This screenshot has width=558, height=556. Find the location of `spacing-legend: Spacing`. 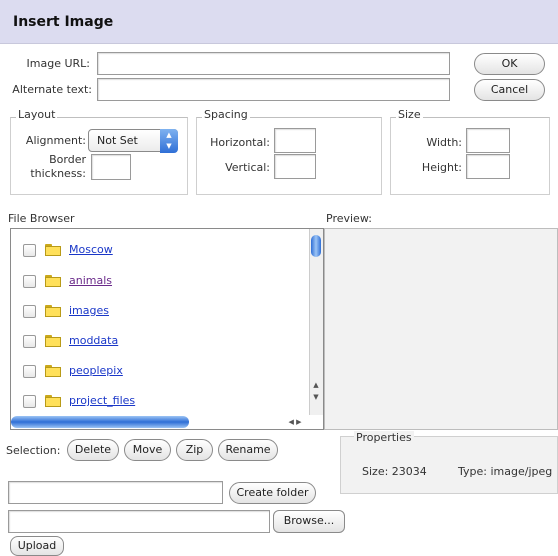

spacing-legend: Spacing is located at coordinates (226, 114).